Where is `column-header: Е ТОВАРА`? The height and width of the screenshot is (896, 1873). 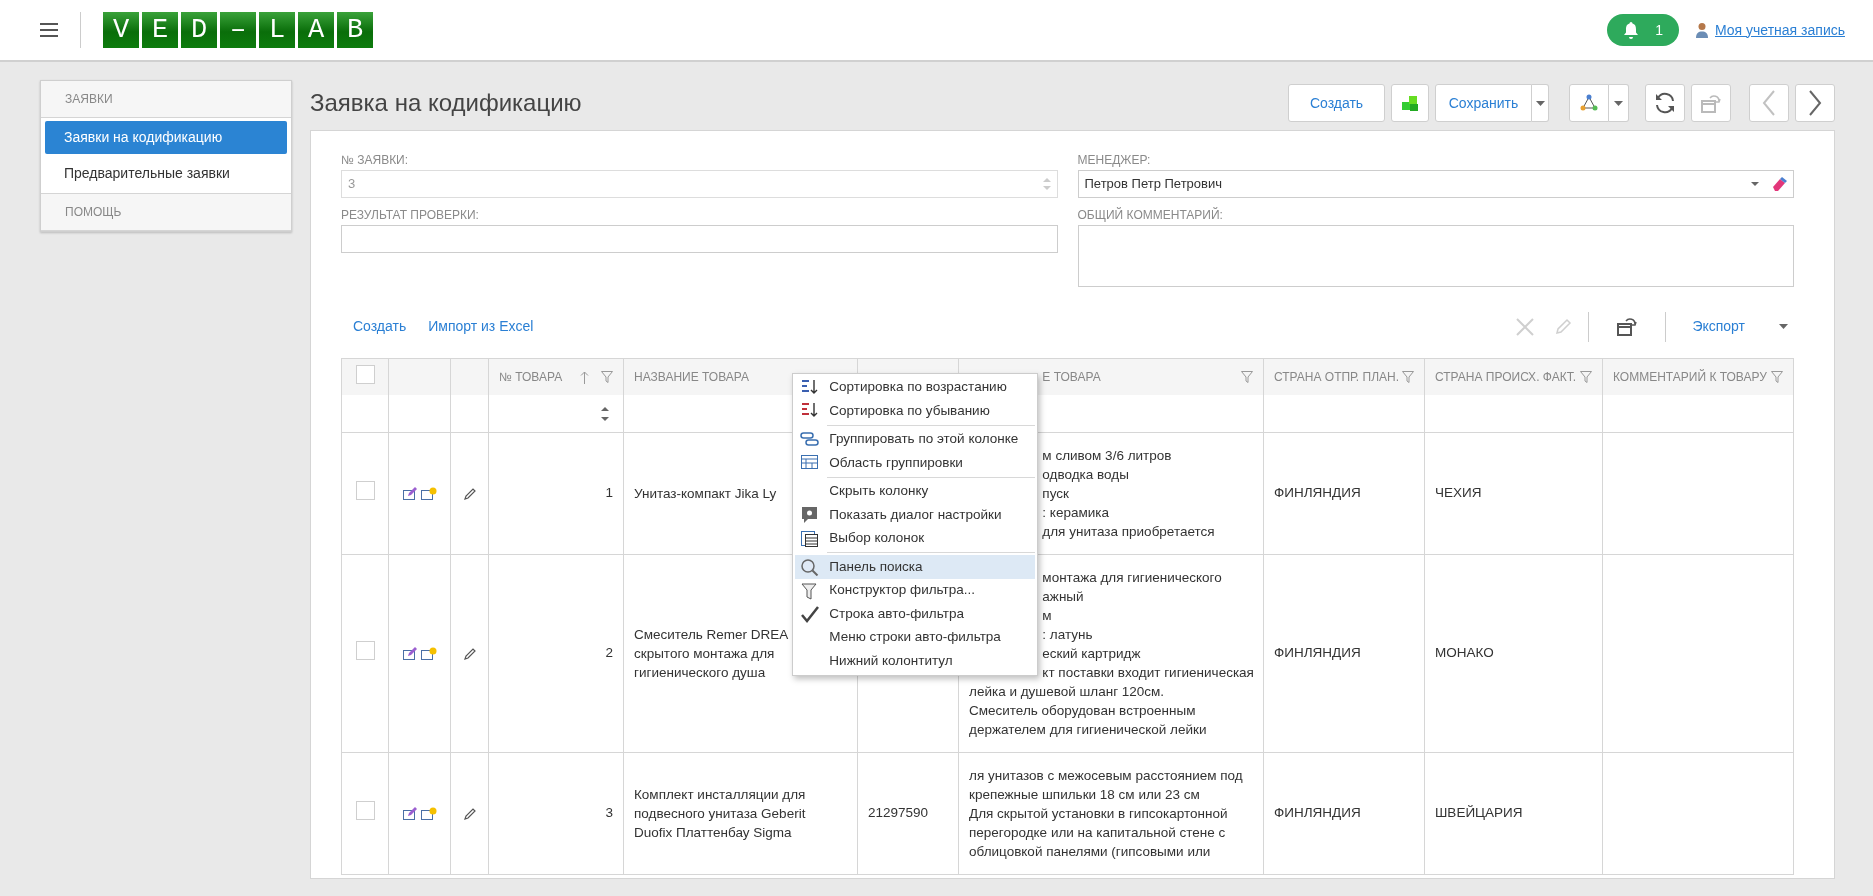
column-header: Е ТОВАРА is located at coordinates (1071, 377).